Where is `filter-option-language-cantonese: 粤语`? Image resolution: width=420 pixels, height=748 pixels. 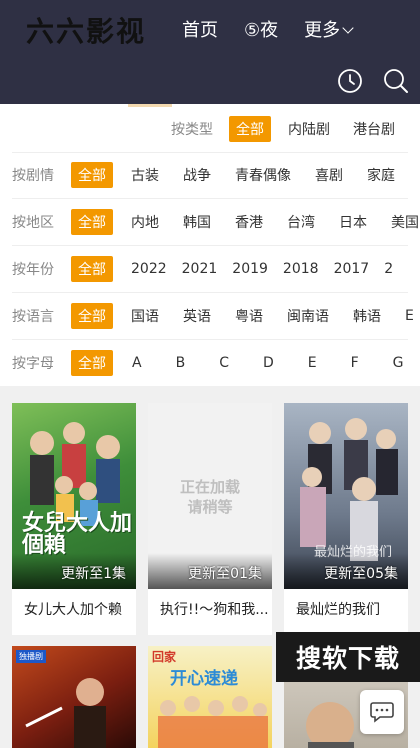
filter-option-language-cantonese: 粤语 is located at coordinates (249, 316).